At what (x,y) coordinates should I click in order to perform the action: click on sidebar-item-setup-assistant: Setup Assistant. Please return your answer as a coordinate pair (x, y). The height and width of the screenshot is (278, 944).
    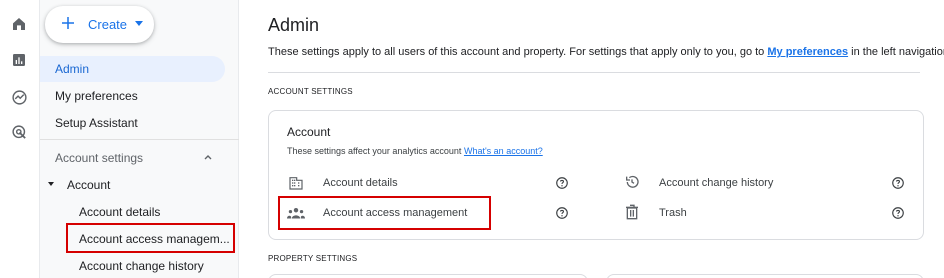
    Looking at the image, I should click on (132, 123).